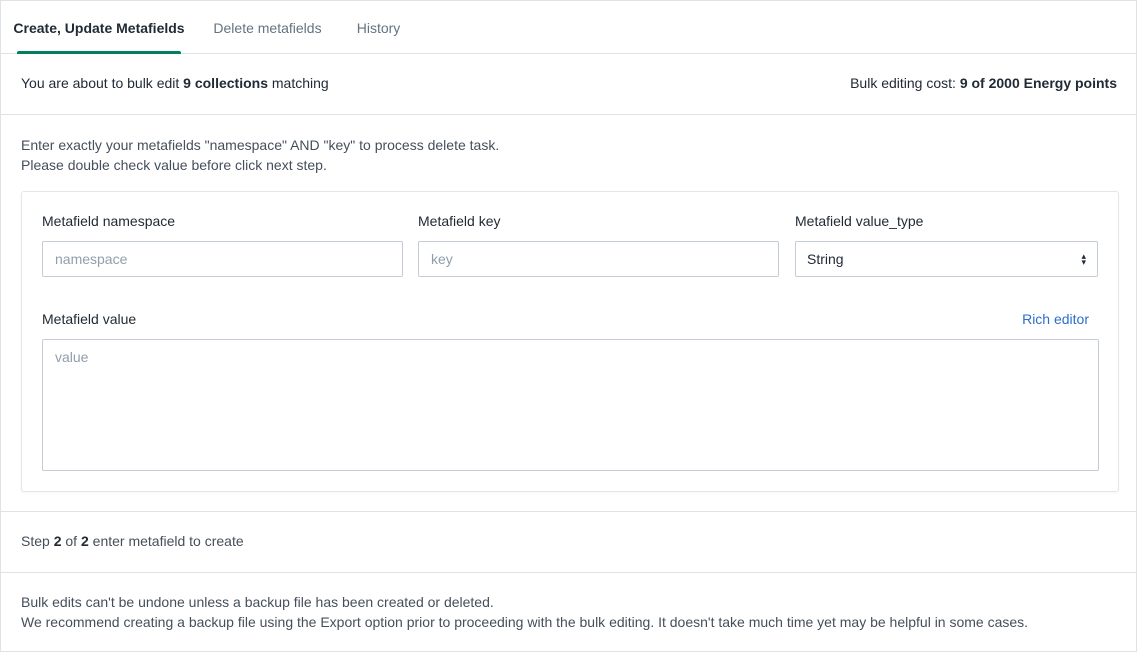 The image size is (1137, 652). What do you see at coordinates (1083, 259) in the screenshot?
I see `select-arrows-icon: ▴ ▾` at bounding box center [1083, 259].